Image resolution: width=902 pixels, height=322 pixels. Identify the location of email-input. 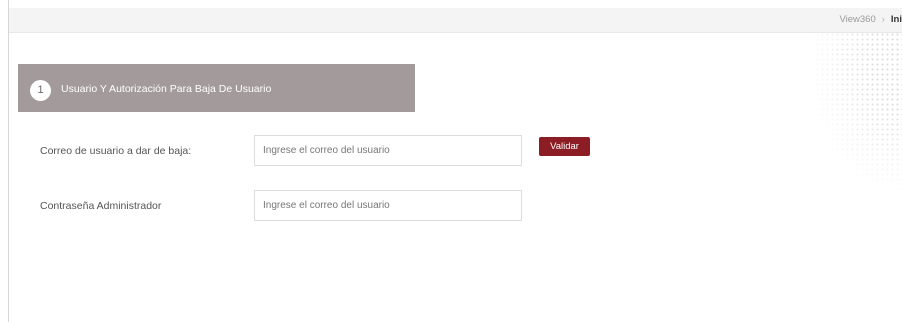
(388, 150).